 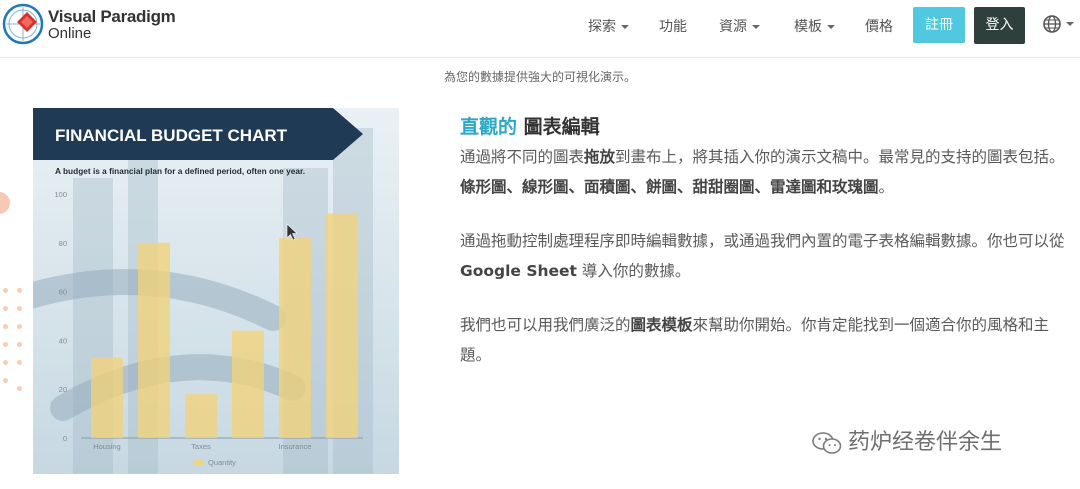 I want to click on feature-paragraph-3: 我們也可以用我們廣泛的圖表模板來幫助你開始。你肯定能找到一個適合你的風格和主題。, so click(x=766, y=340).